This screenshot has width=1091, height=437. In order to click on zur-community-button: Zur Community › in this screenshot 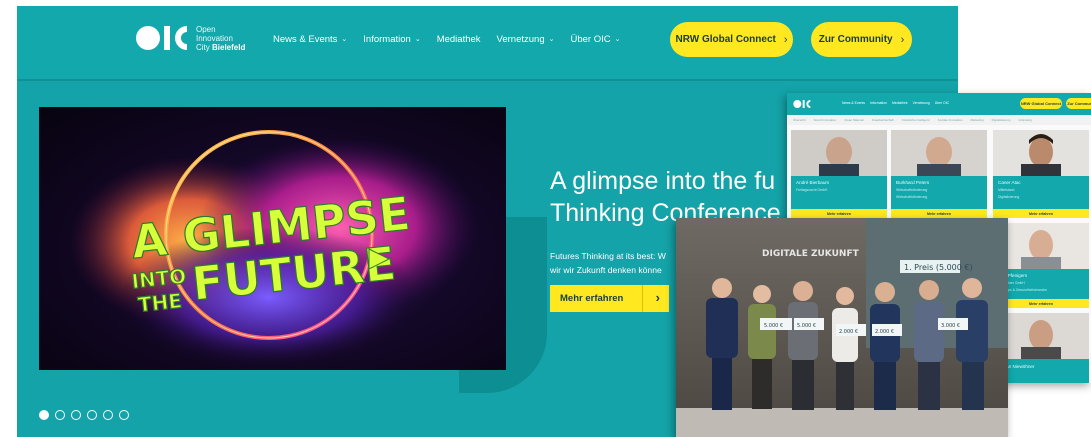, I will do `click(861, 39)`.